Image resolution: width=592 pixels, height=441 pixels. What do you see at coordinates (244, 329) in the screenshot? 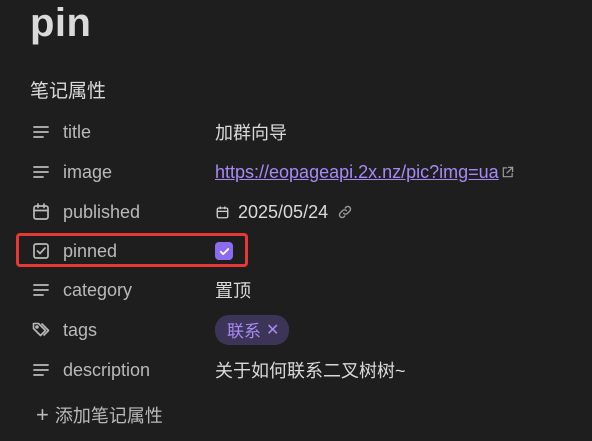
I see `tag-label: 联系` at bounding box center [244, 329].